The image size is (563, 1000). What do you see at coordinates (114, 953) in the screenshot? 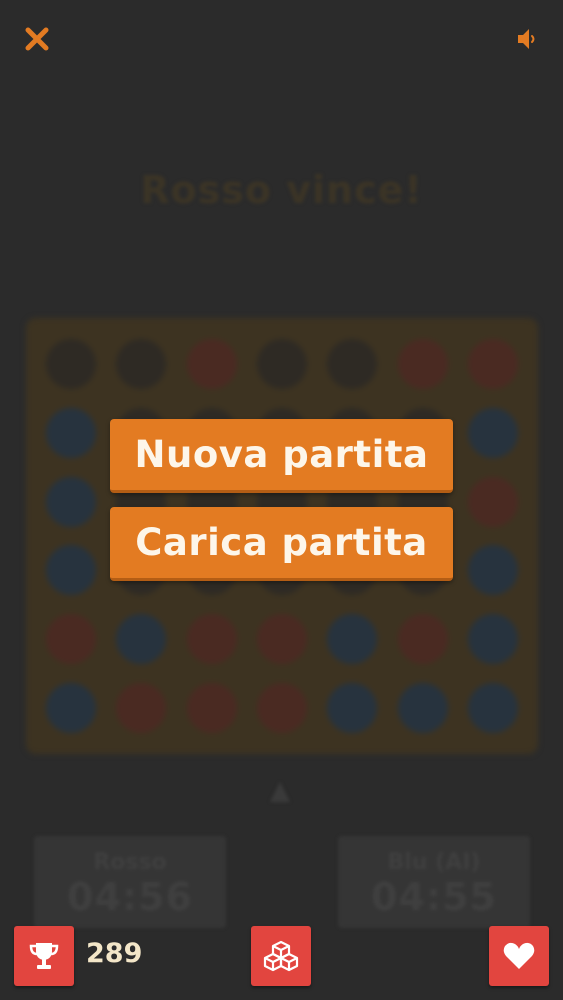
I see `score-value: 289` at bounding box center [114, 953].